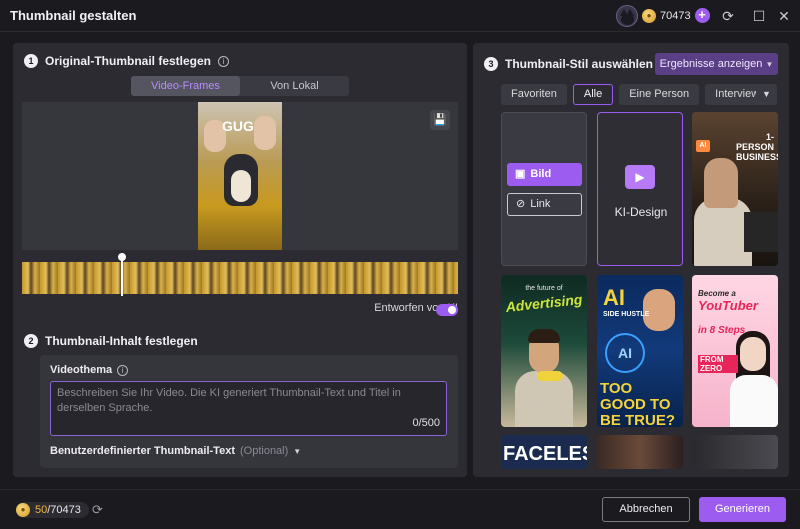 This screenshot has height=529, width=800. I want to click on section-3-header: 3 Thumbnail-Stil auswählen, so click(568, 64).